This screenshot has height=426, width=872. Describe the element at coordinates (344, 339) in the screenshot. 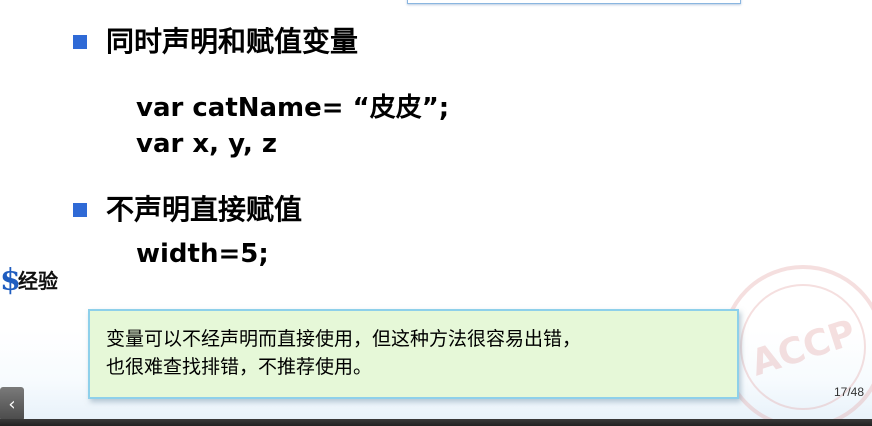

I see `note-line-1: 变量可以不经声明而直接使用，但这种方法很容易出错，` at that location.